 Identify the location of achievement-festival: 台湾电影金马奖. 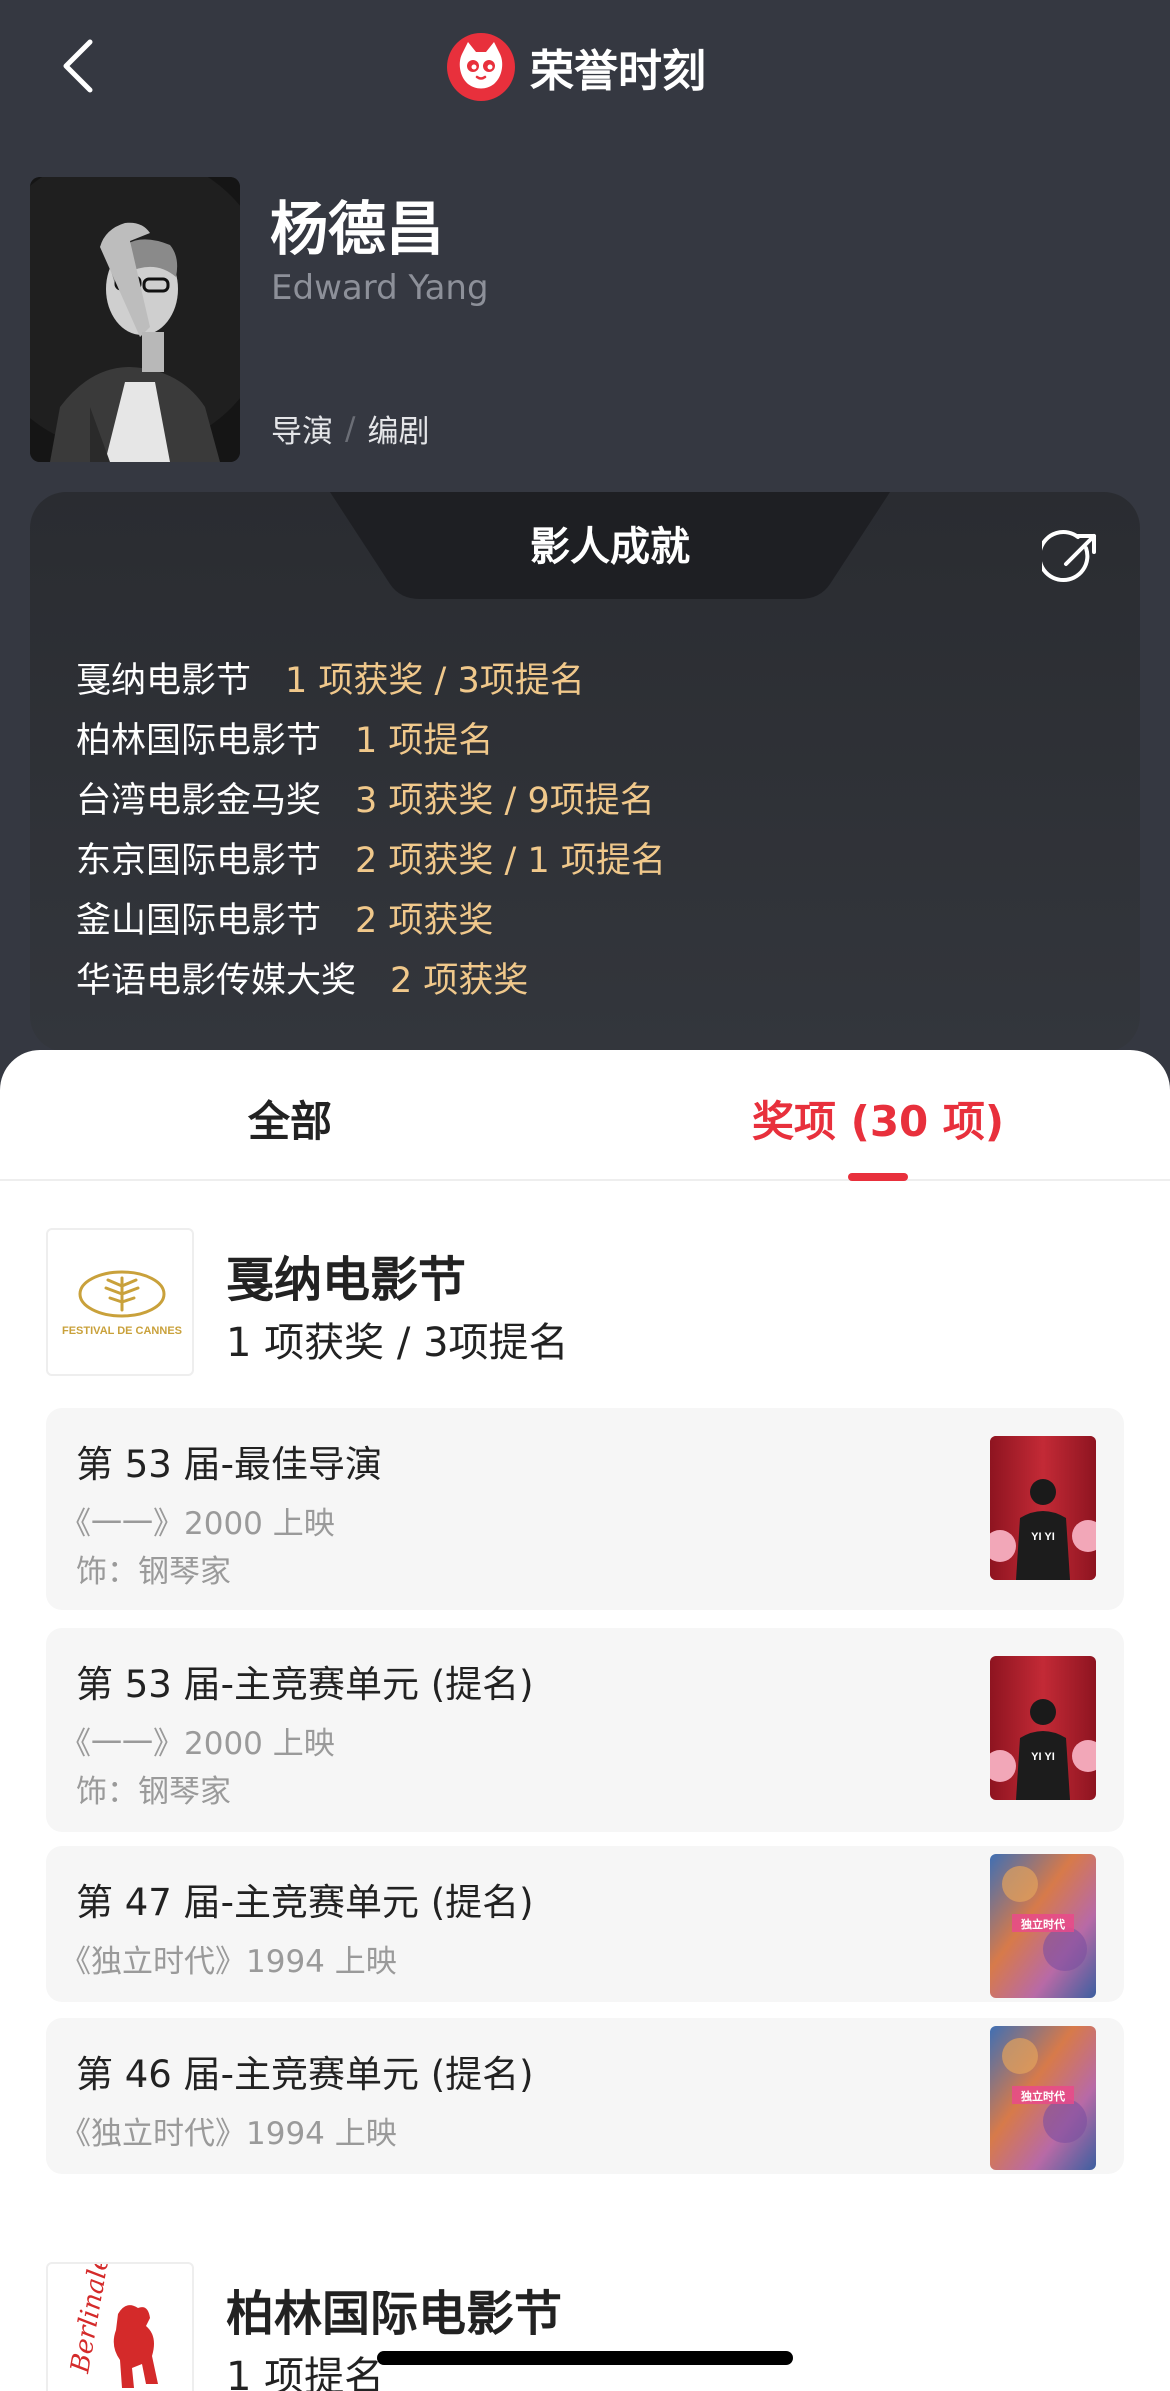
(199, 800).